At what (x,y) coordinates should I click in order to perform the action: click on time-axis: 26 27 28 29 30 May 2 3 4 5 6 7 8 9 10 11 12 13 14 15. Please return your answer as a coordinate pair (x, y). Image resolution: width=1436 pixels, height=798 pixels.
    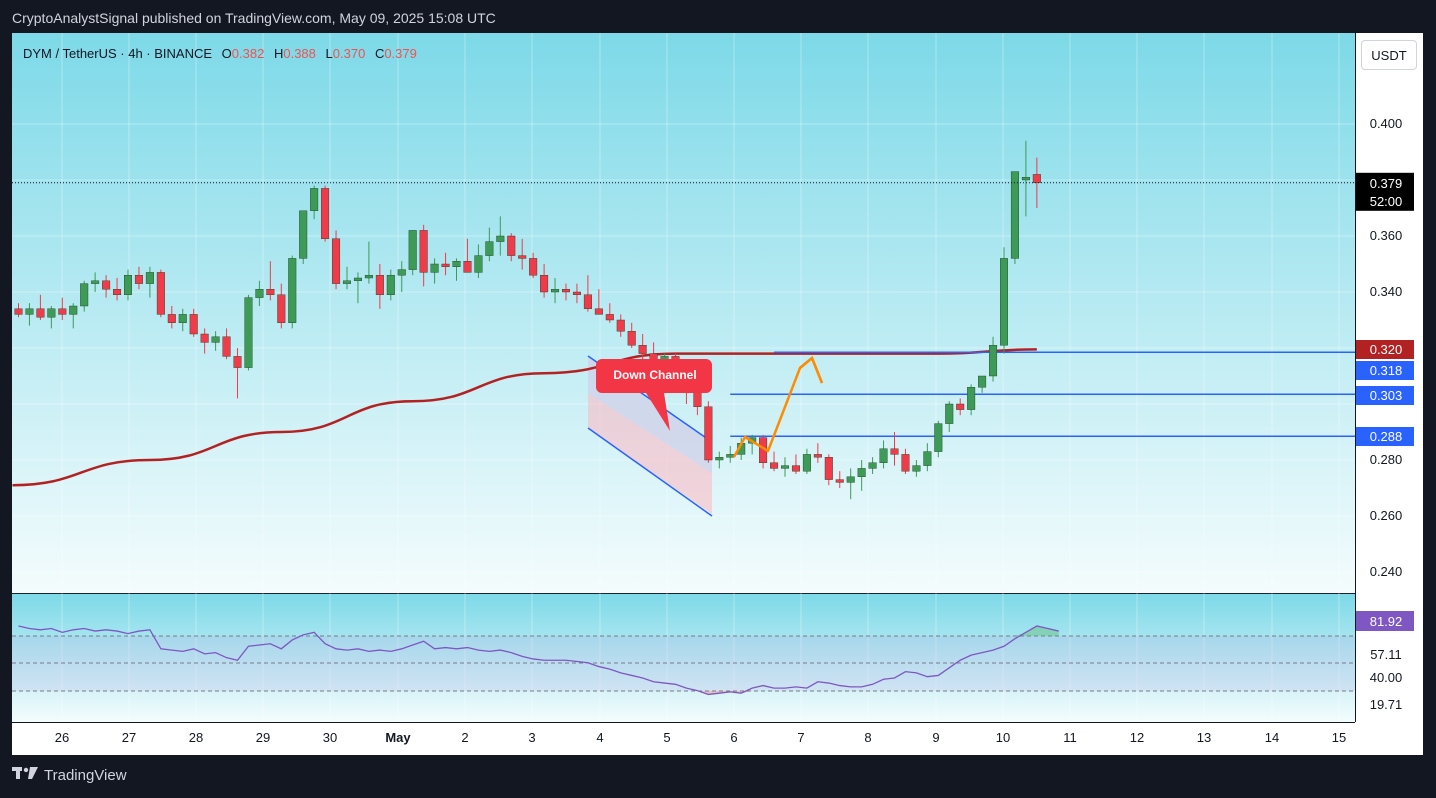
    Looking at the image, I should click on (717, 738).